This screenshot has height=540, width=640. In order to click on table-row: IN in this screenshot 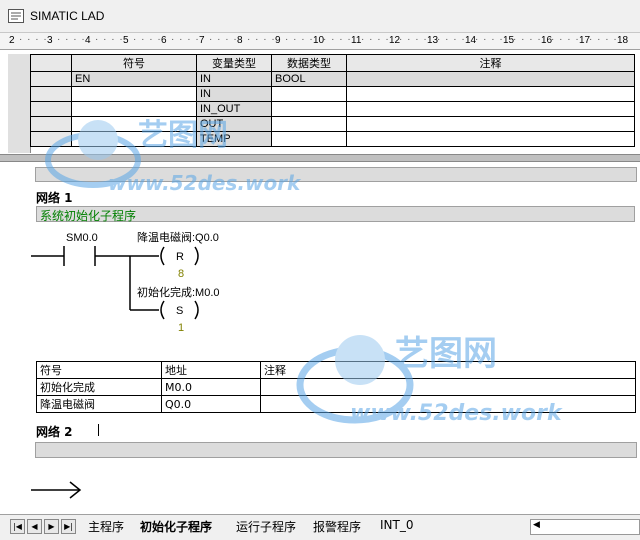, I will do `click(332, 94)`.